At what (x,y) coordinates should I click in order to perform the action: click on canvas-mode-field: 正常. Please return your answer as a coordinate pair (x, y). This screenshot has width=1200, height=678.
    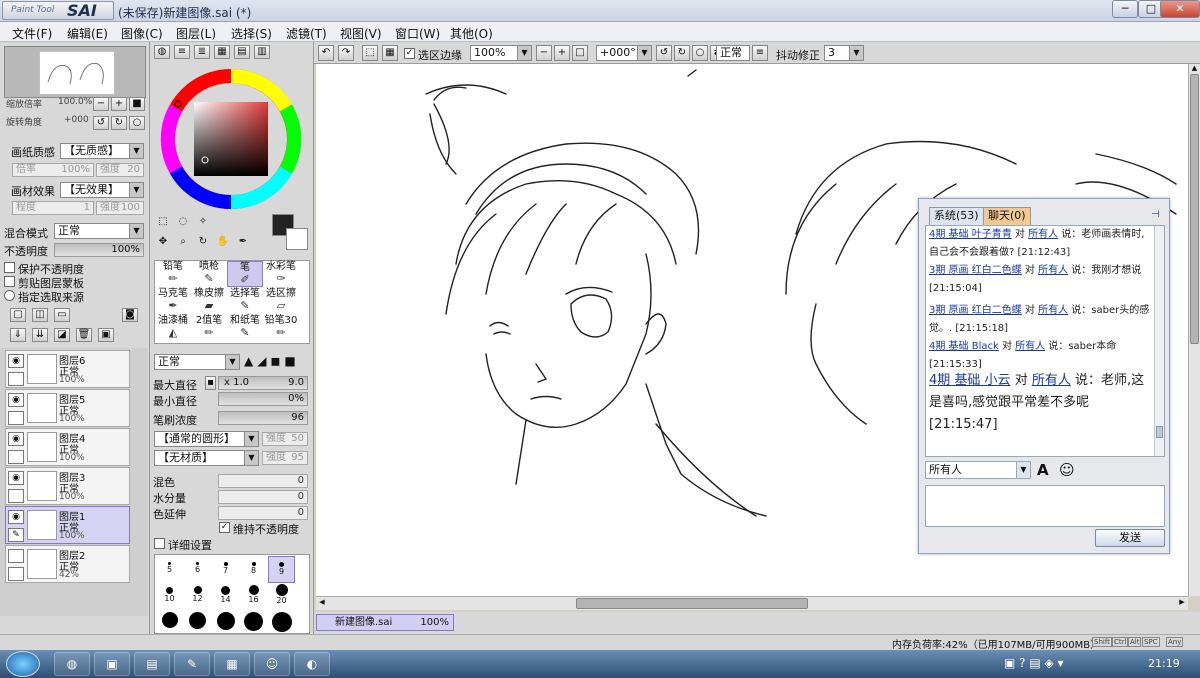
    Looking at the image, I should click on (733, 53).